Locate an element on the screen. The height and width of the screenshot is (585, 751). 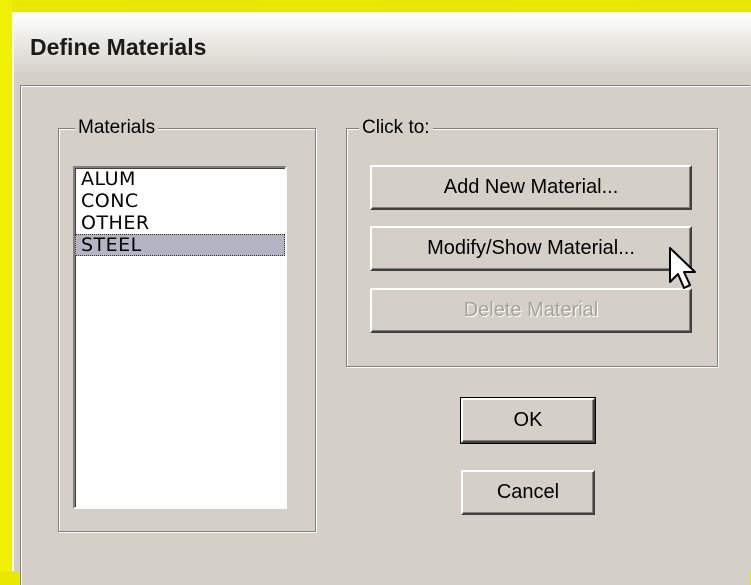
actions-group-label: Click to: is located at coordinates (396, 128).